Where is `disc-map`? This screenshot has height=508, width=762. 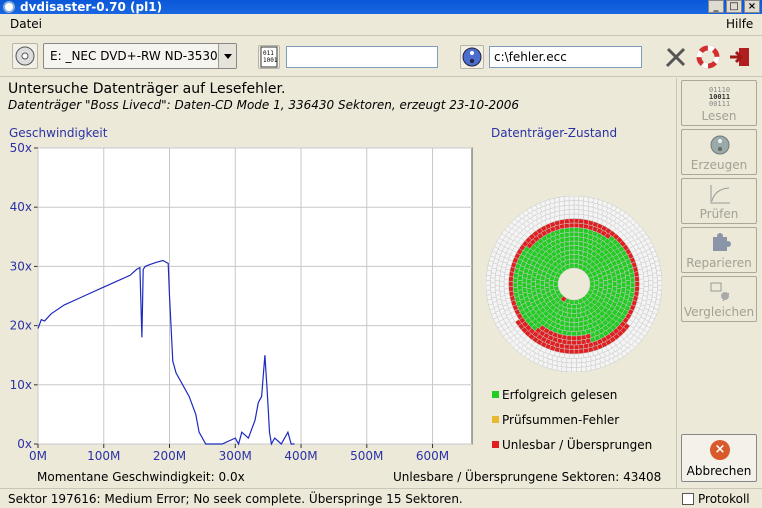
disc-map is located at coordinates (574, 284).